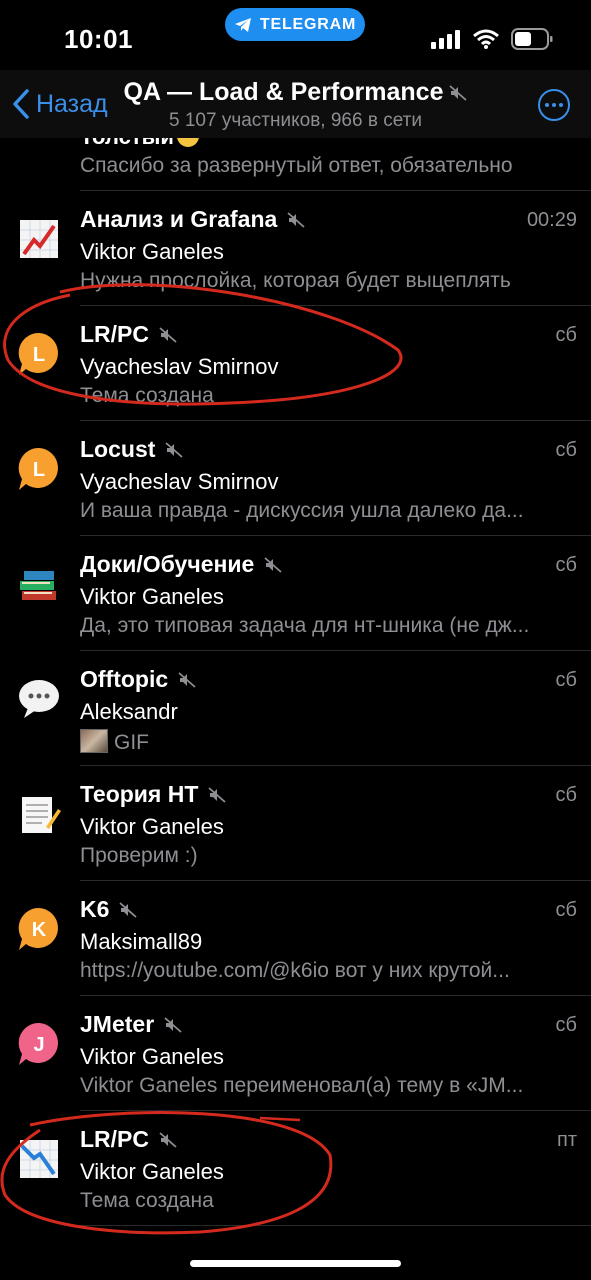 The image size is (591, 1280). Describe the element at coordinates (131, 1024) in the screenshot. I see `topic-title: JMeter` at that location.